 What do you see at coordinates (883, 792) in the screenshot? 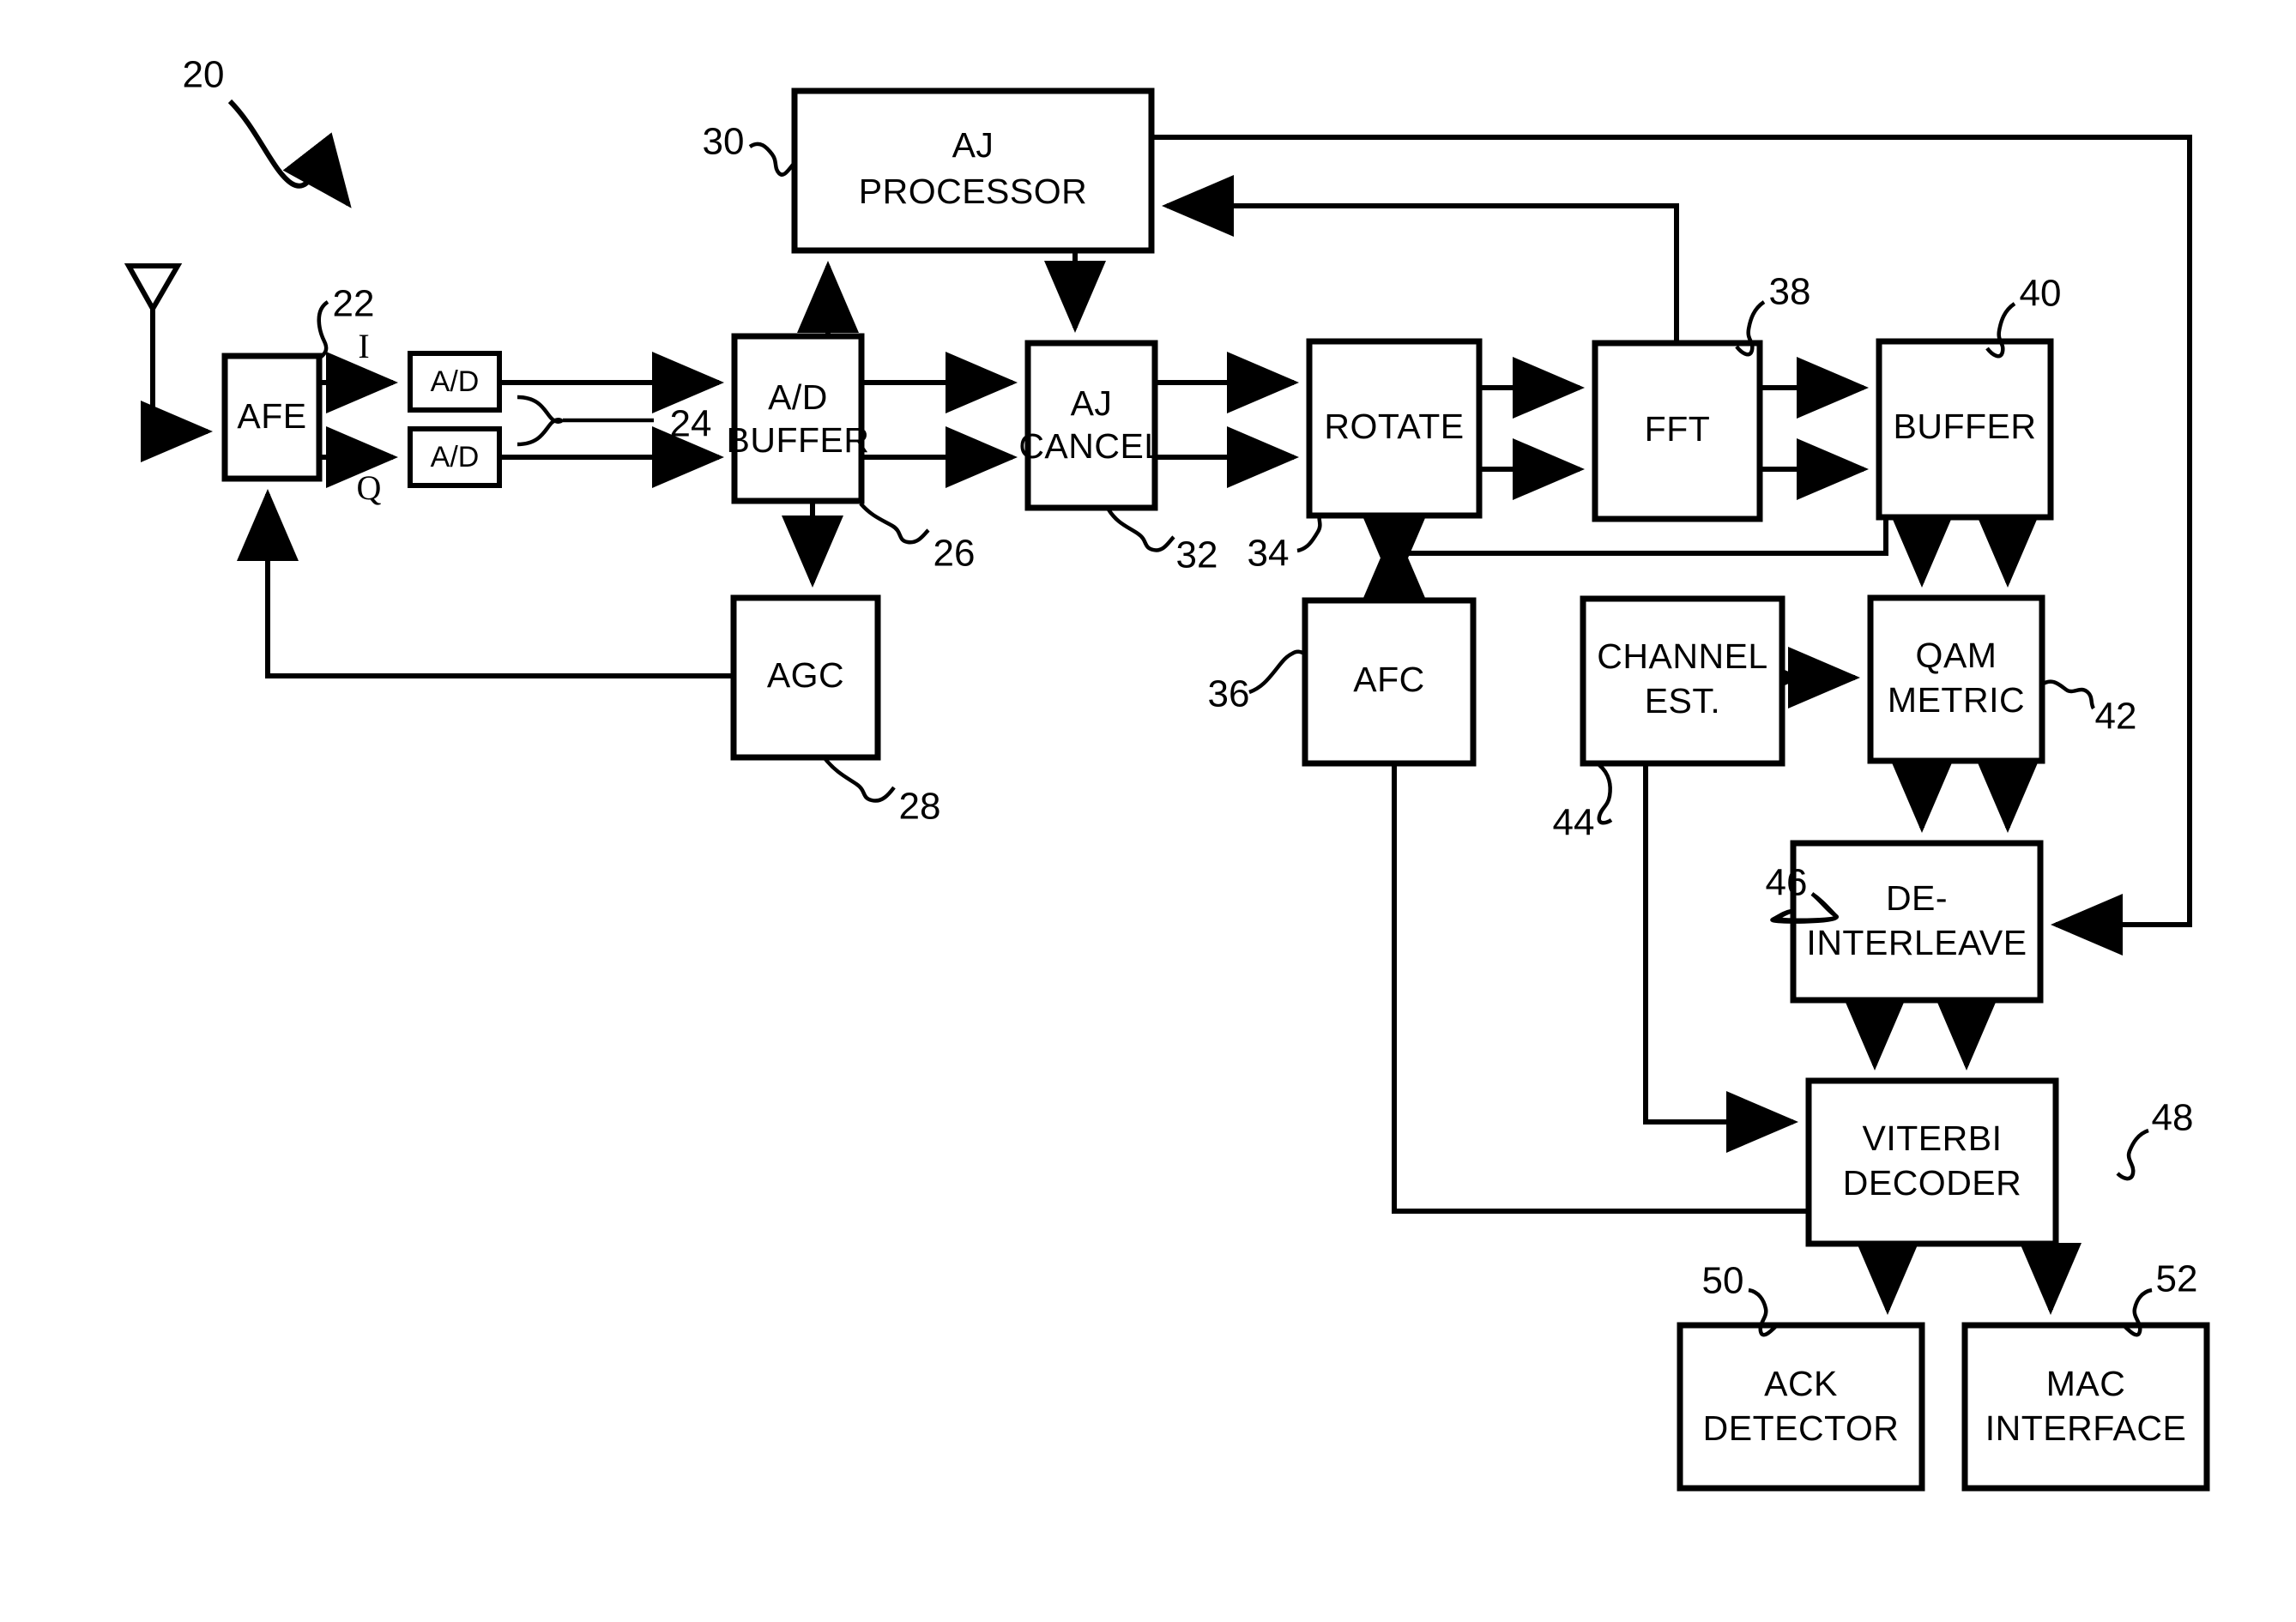
I see `figure-ref-28: 28` at bounding box center [883, 792].